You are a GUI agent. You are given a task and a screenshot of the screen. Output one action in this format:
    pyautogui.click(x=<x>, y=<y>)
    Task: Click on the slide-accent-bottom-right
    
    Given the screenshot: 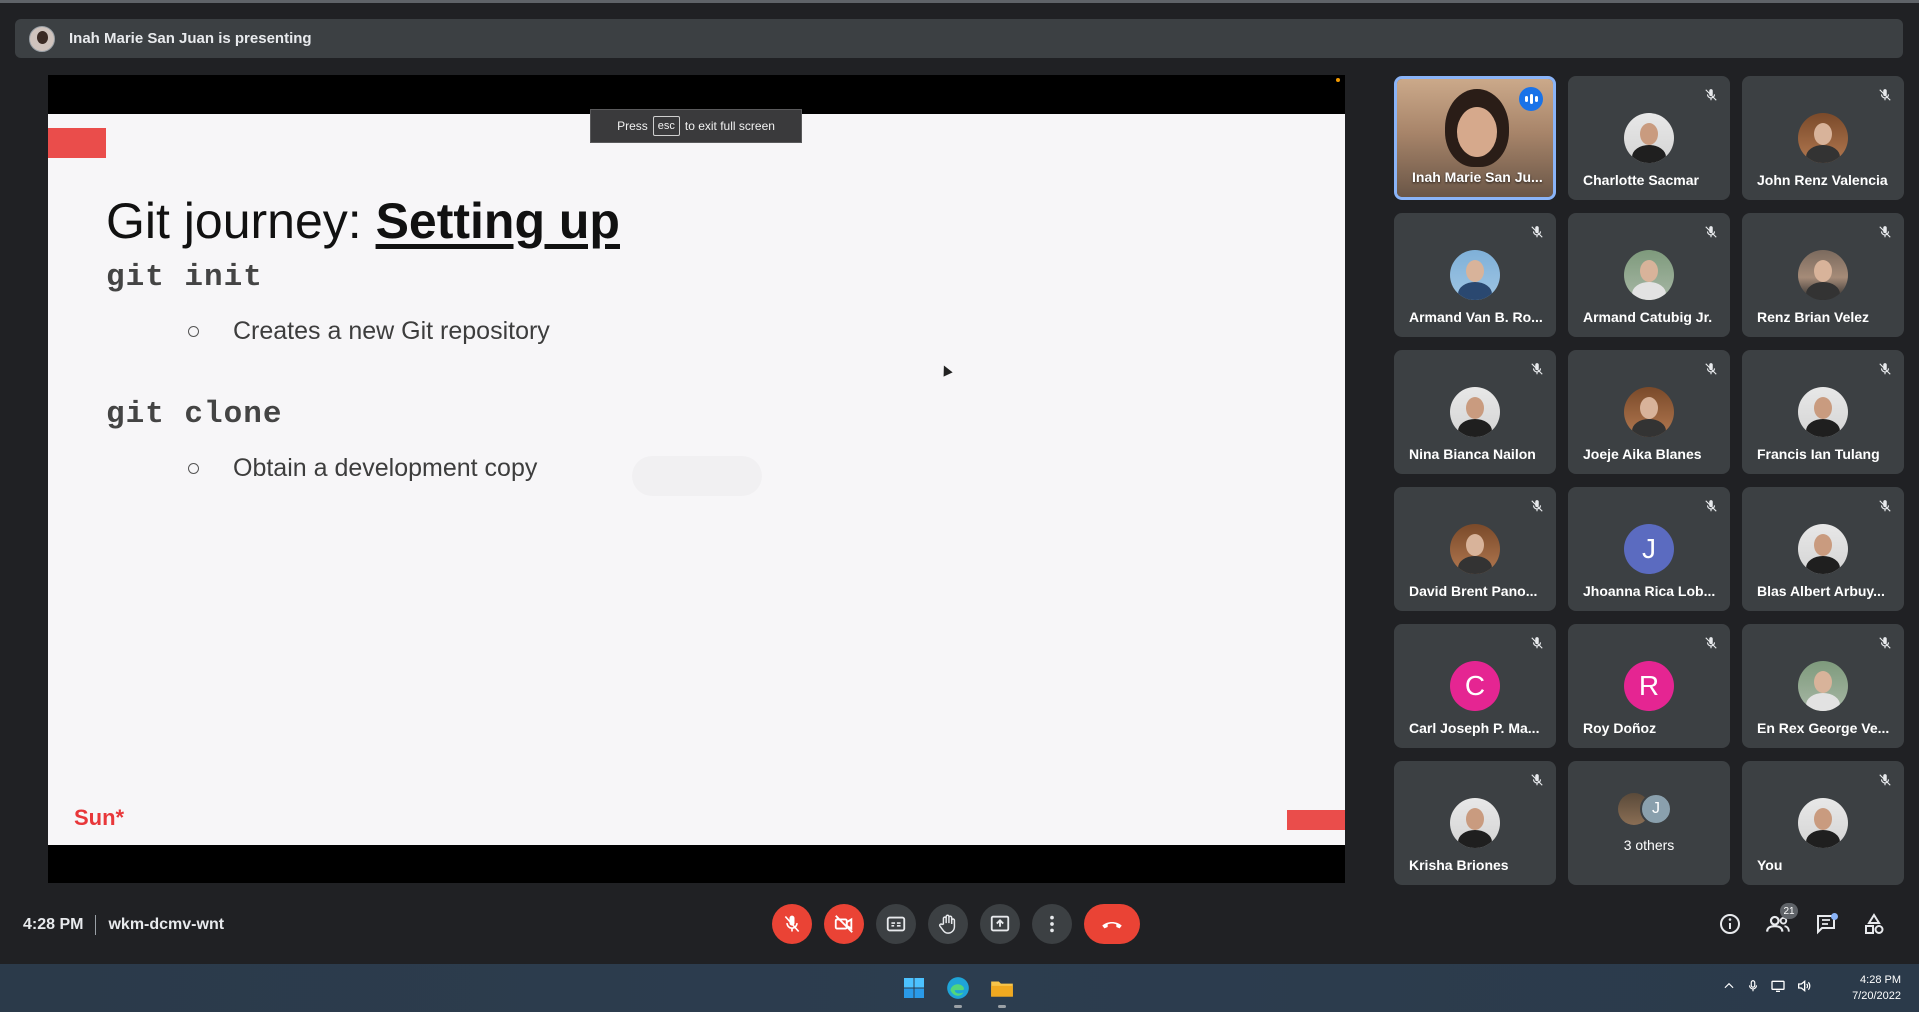 What is the action you would take?
    pyautogui.click(x=1316, y=820)
    